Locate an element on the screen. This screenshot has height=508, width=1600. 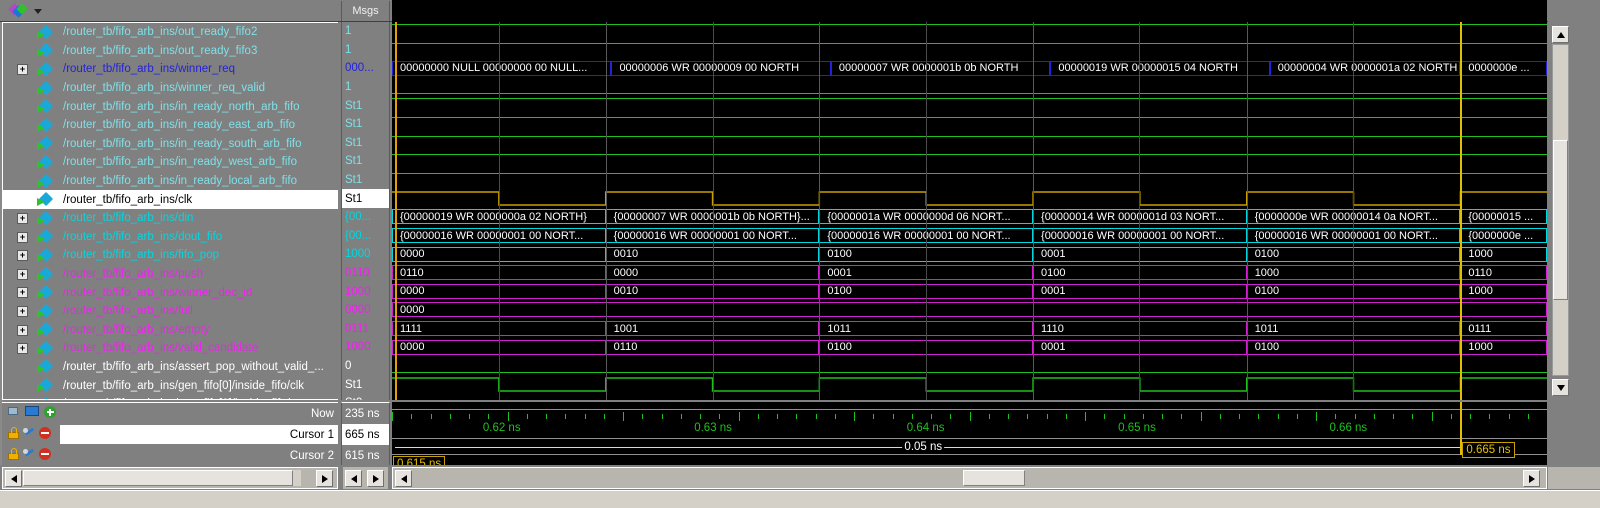
signal-row: + /router_tb/fifo_arb_ins/full is located at coordinates (170, 311).